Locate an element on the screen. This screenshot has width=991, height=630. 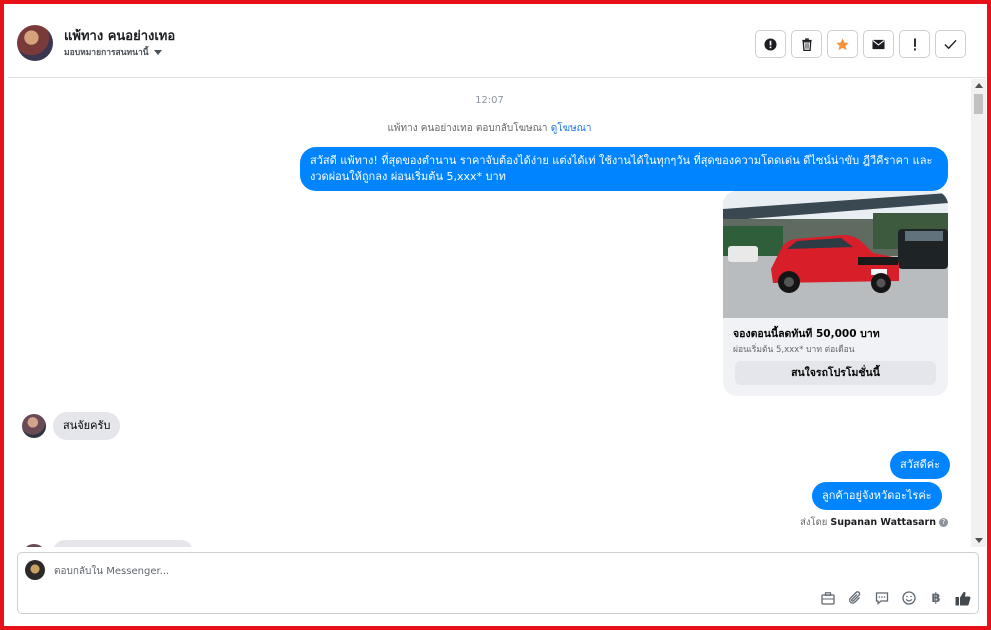
outgoing-message: สวัสดีค่ะ is located at coordinates (920, 465).